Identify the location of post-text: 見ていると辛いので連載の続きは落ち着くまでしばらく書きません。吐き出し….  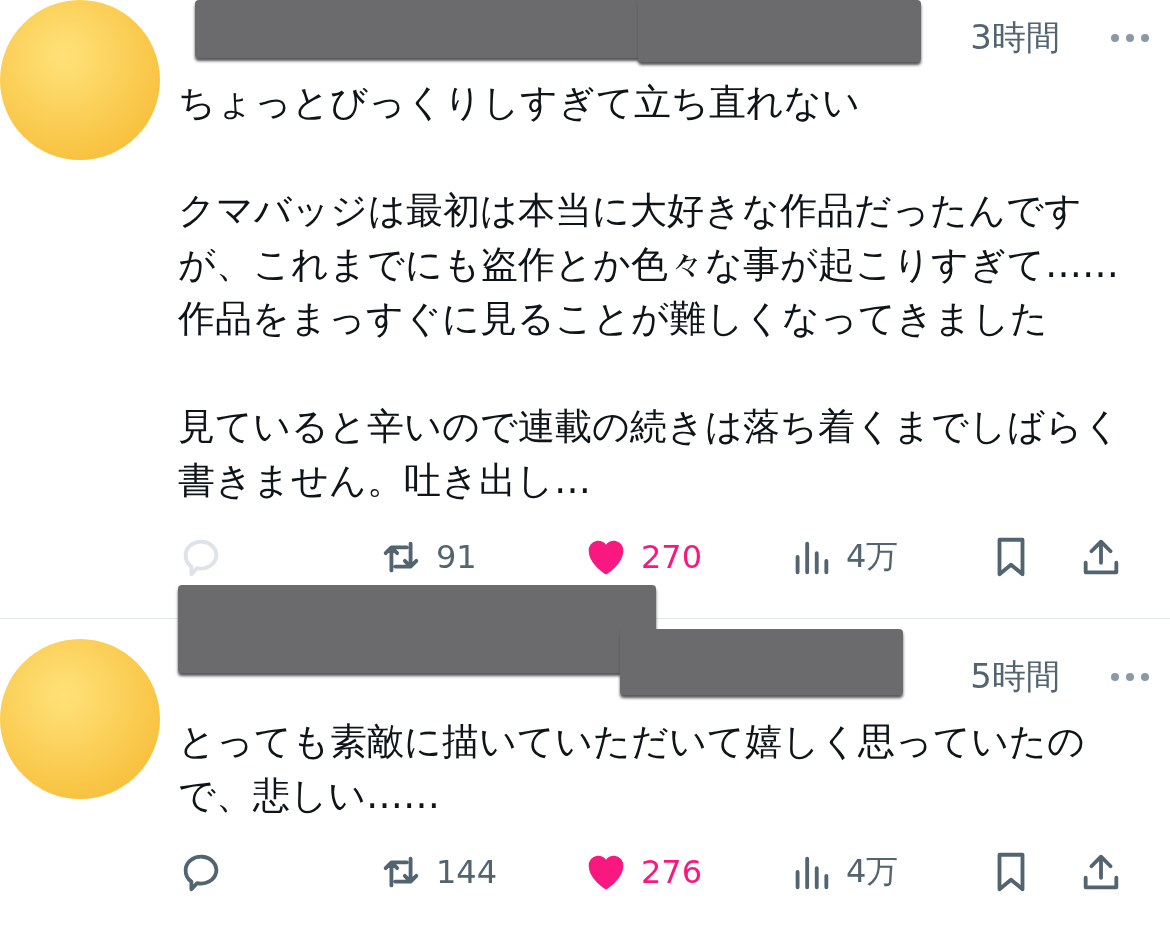
(650, 454).